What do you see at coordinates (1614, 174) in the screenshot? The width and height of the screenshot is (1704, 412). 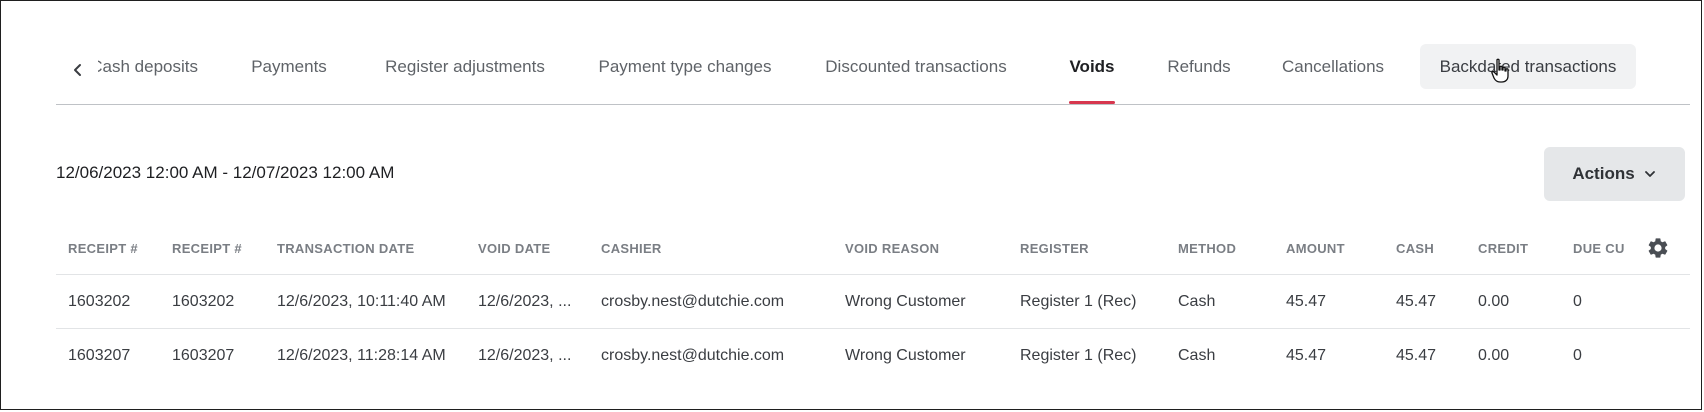 I see `actions-button: Actions` at bounding box center [1614, 174].